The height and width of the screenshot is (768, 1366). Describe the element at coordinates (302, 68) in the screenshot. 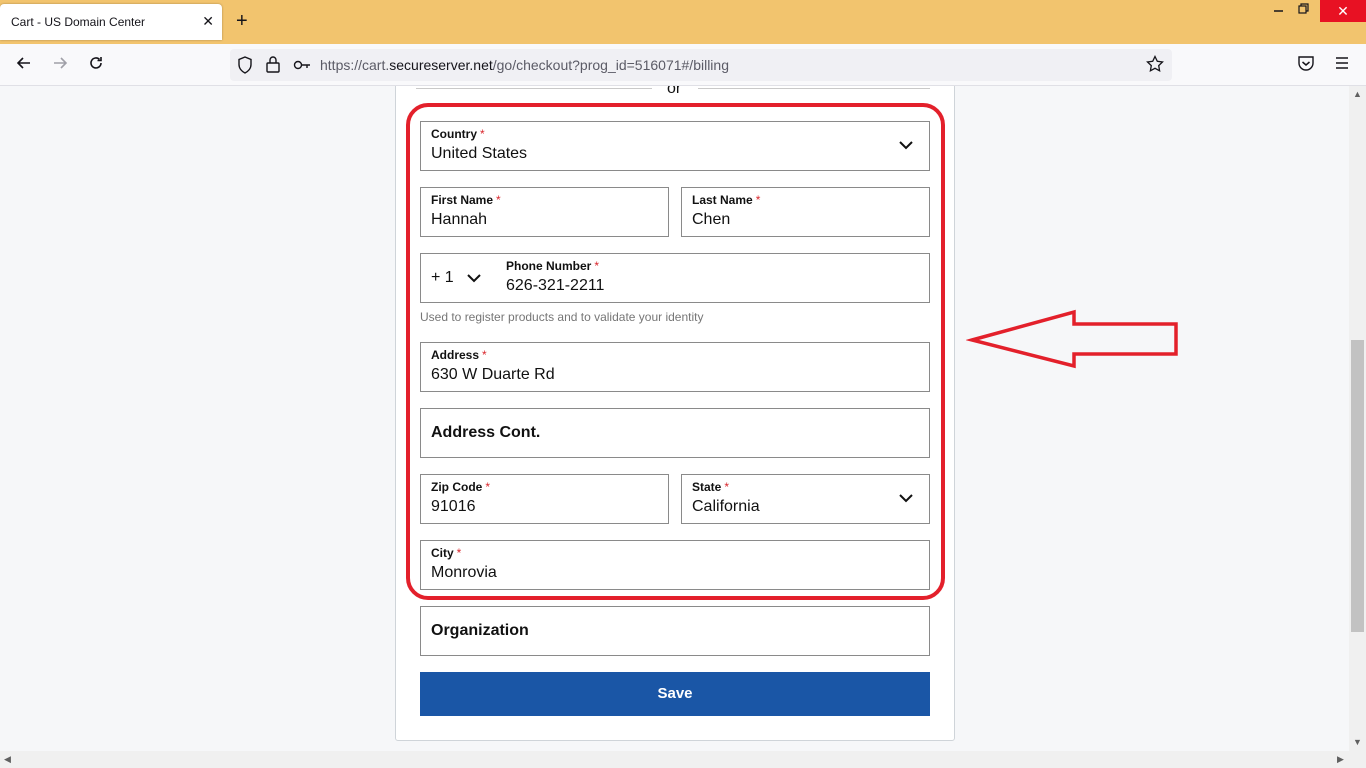

I see `key-icon` at that location.